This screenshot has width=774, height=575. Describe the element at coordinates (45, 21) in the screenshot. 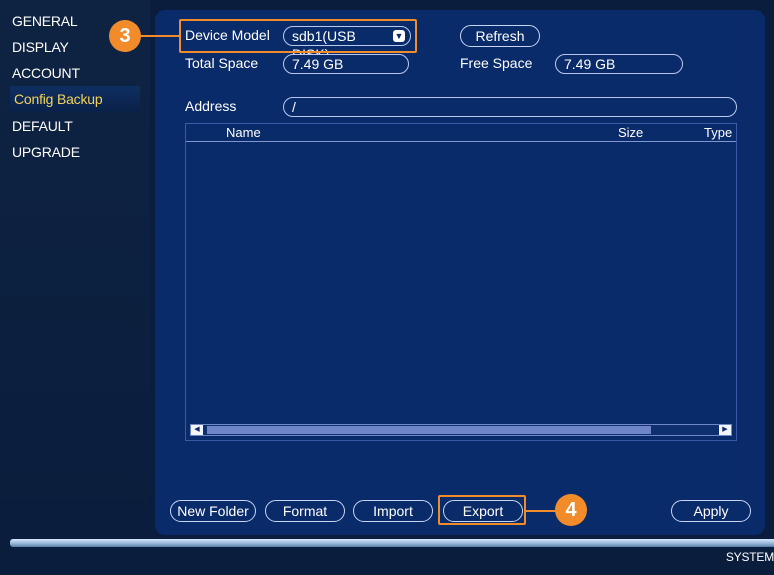

I see `sidebar-item-general: GENERAL` at that location.